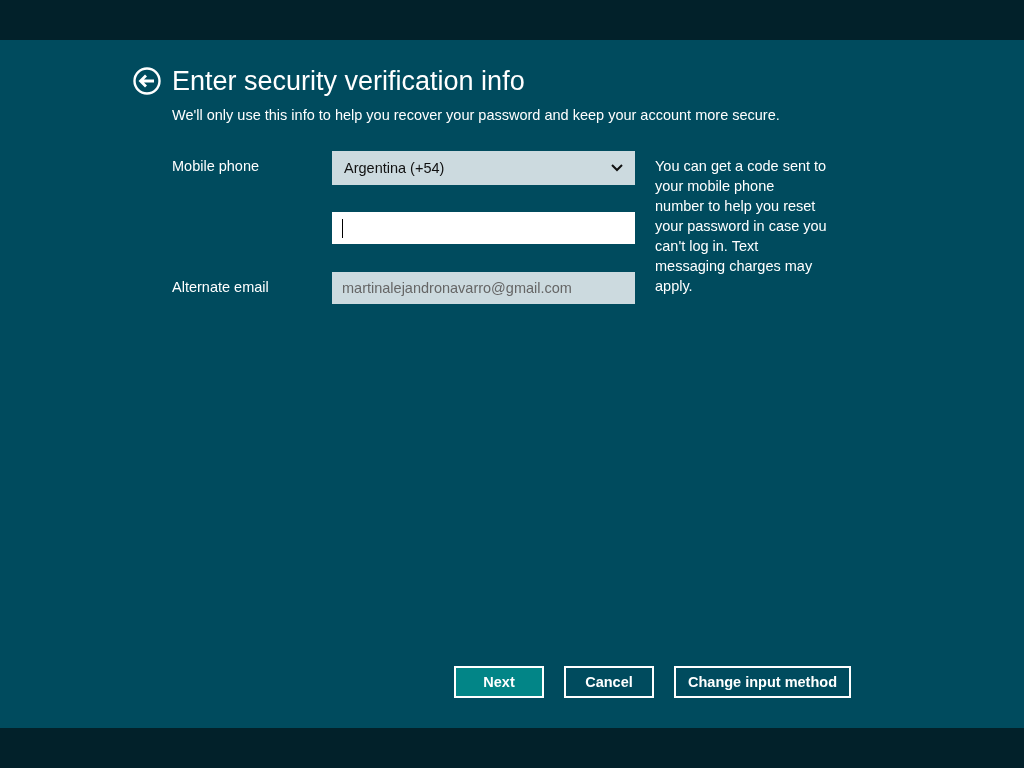  I want to click on field-label: Alternate email, so click(221, 286).